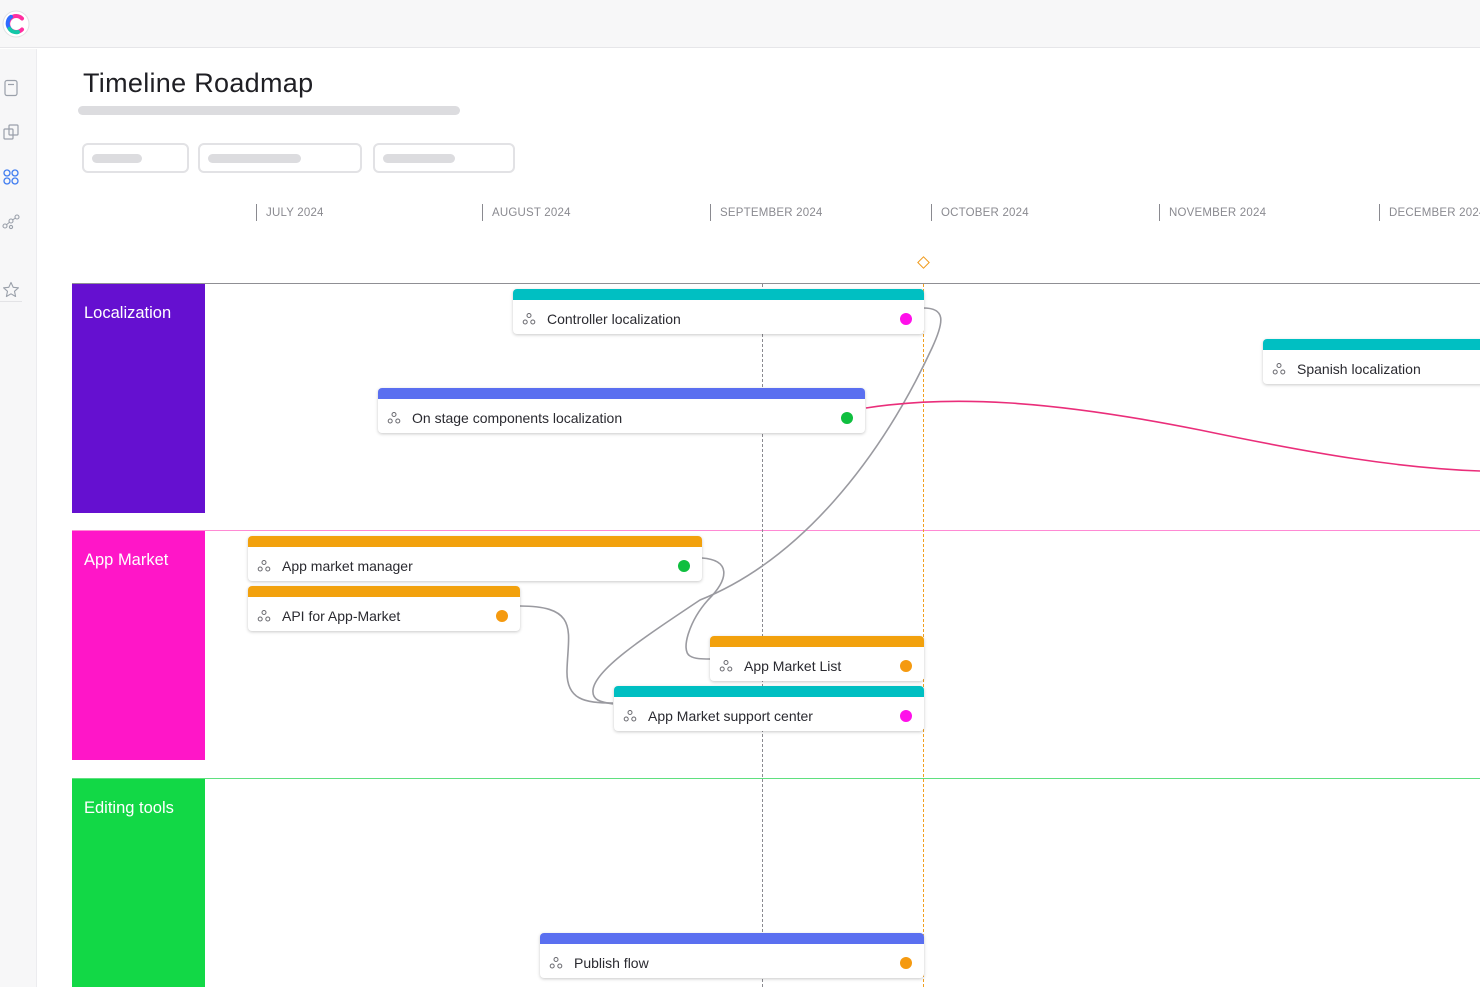 This screenshot has height=987, width=1480. I want to click on subtitle-placeholder, so click(269, 110).